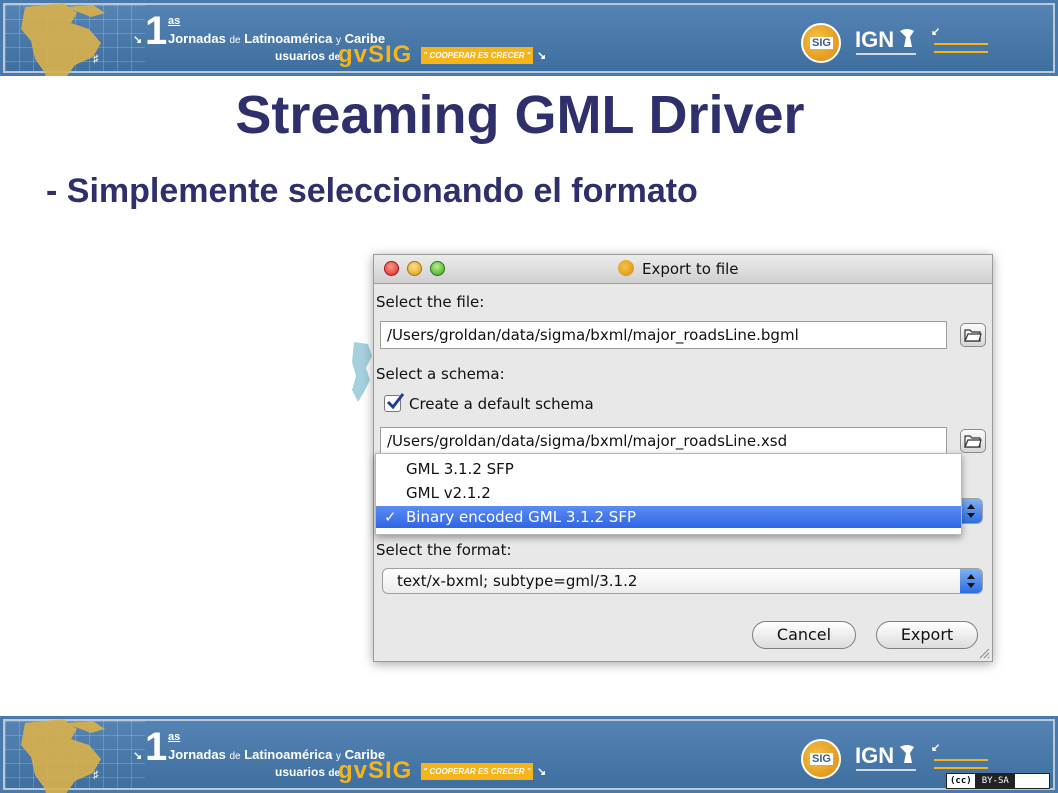  I want to click on create-default-schema-label: Create a default schema, so click(501, 404).